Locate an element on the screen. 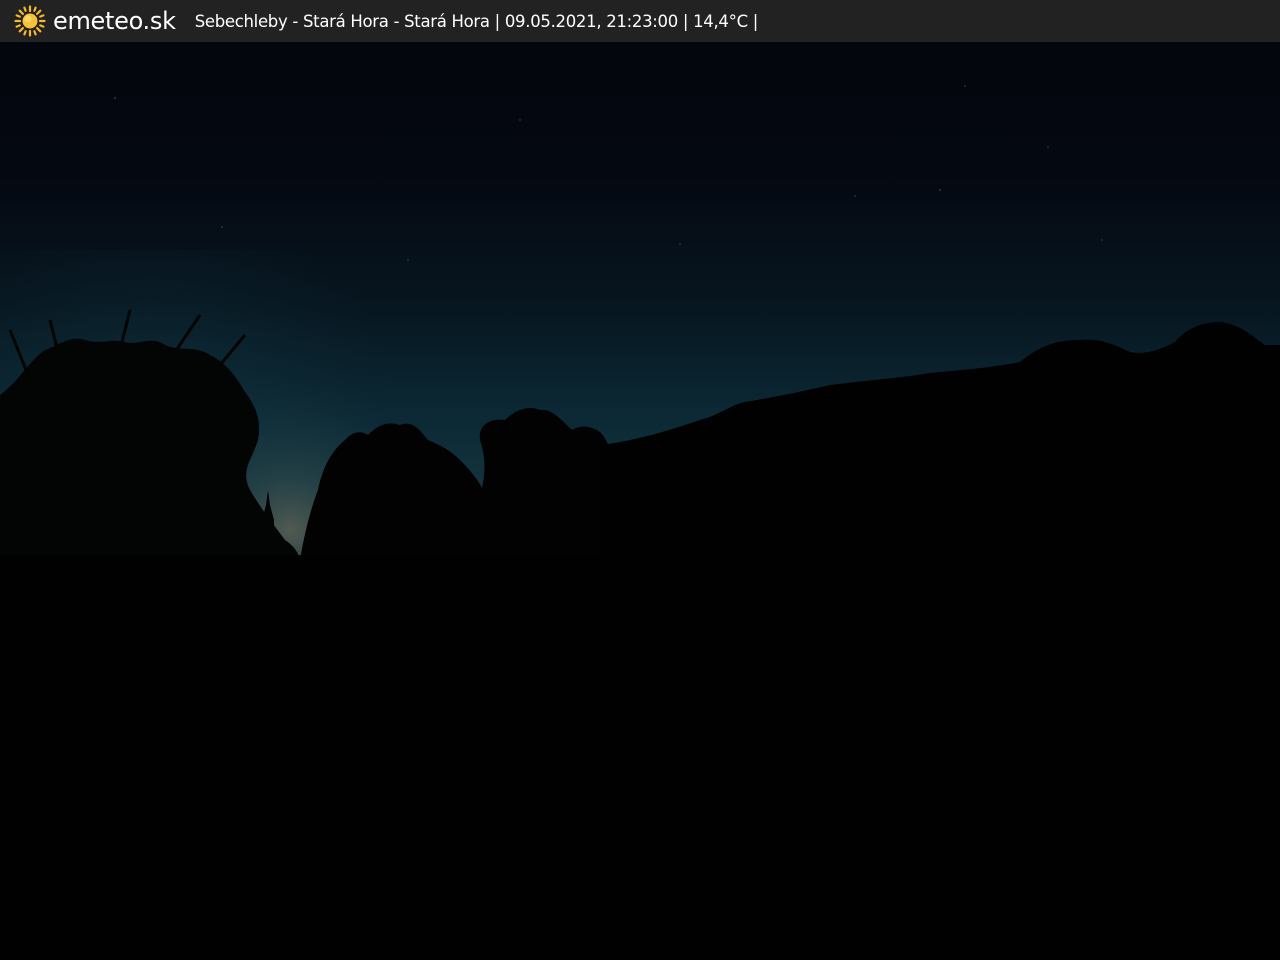 Image resolution: width=1280 pixels, height=960 pixels. brand-name: emeteo.sk is located at coordinates (114, 21).